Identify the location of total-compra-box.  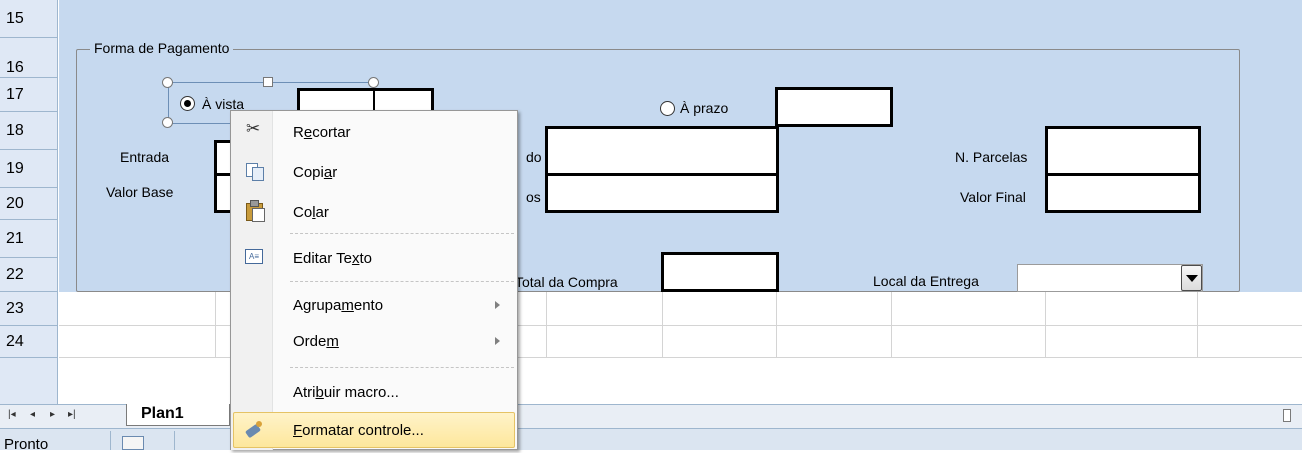
(720, 272).